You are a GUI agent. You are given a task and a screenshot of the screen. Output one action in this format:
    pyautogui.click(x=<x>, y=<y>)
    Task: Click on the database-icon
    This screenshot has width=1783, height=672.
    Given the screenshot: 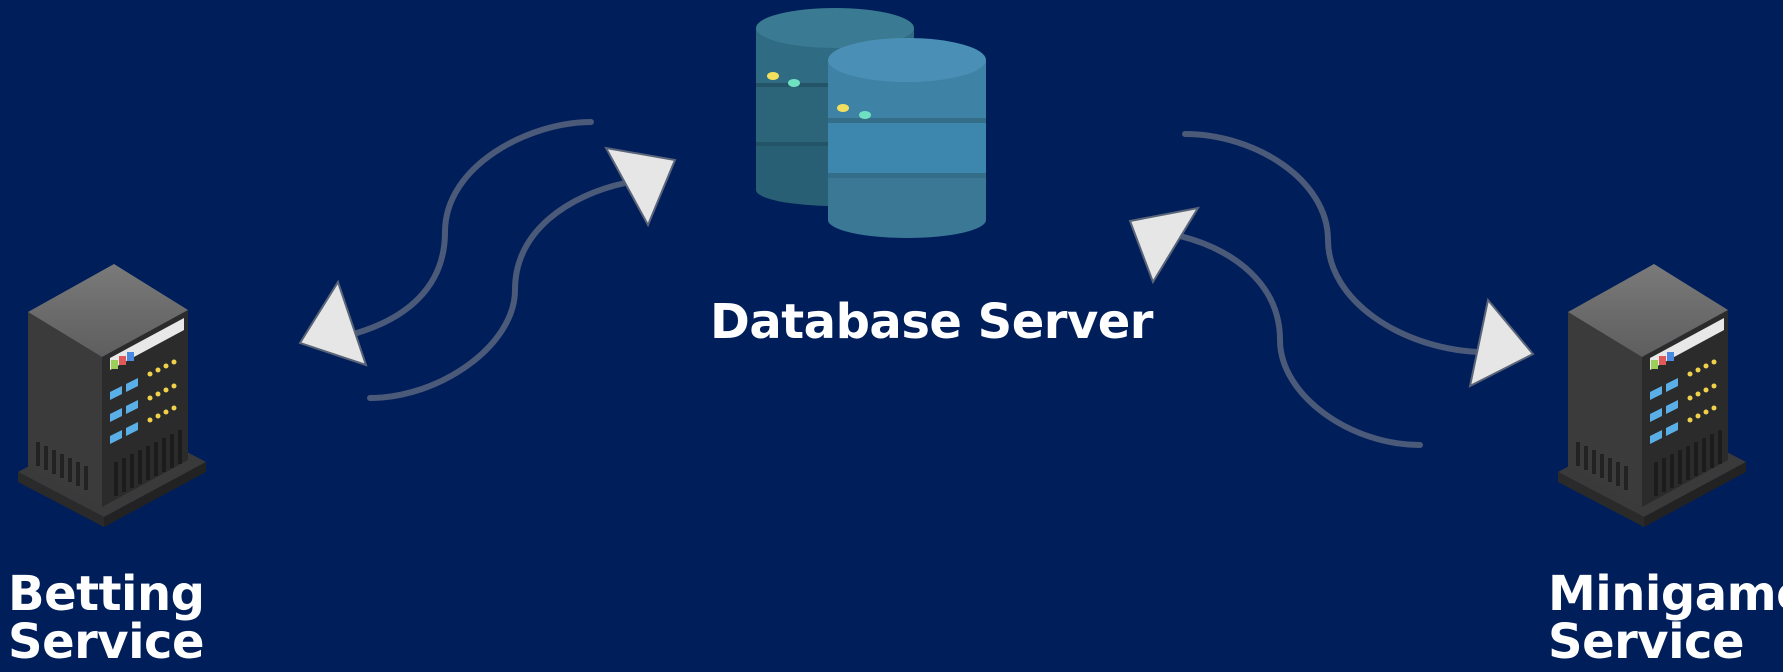 What is the action you would take?
    pyautogui.click(x=871, y=123)
    